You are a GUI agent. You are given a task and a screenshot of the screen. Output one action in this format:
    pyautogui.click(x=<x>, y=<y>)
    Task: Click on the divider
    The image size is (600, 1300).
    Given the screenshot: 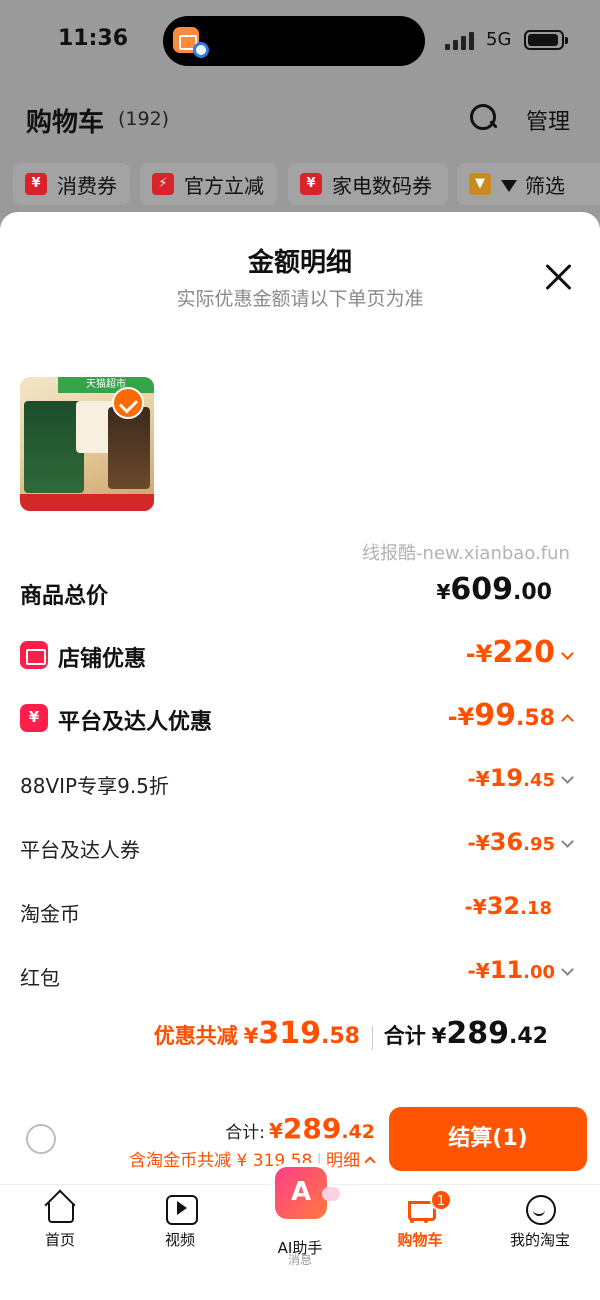 What is the action you would take?
    pyautogui.click(x=372, y=1038)
    